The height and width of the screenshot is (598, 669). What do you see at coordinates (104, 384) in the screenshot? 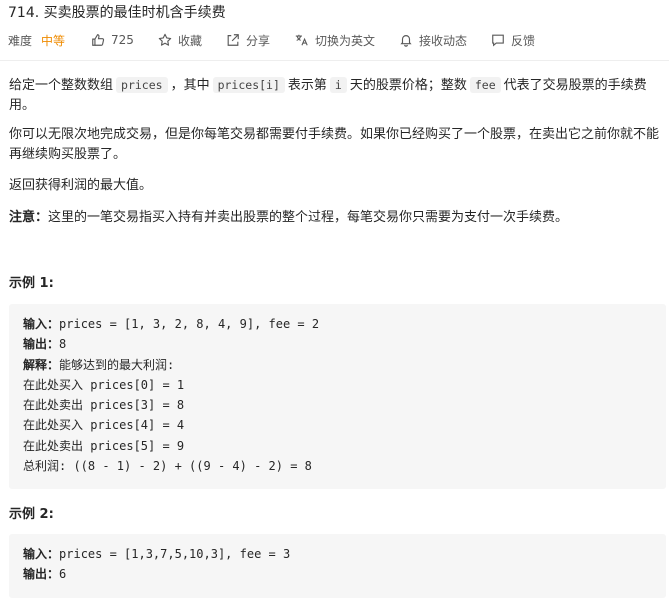
I see `explain-step: 在此处买入 prices[0] = 1` at bounding box center [104, 384].